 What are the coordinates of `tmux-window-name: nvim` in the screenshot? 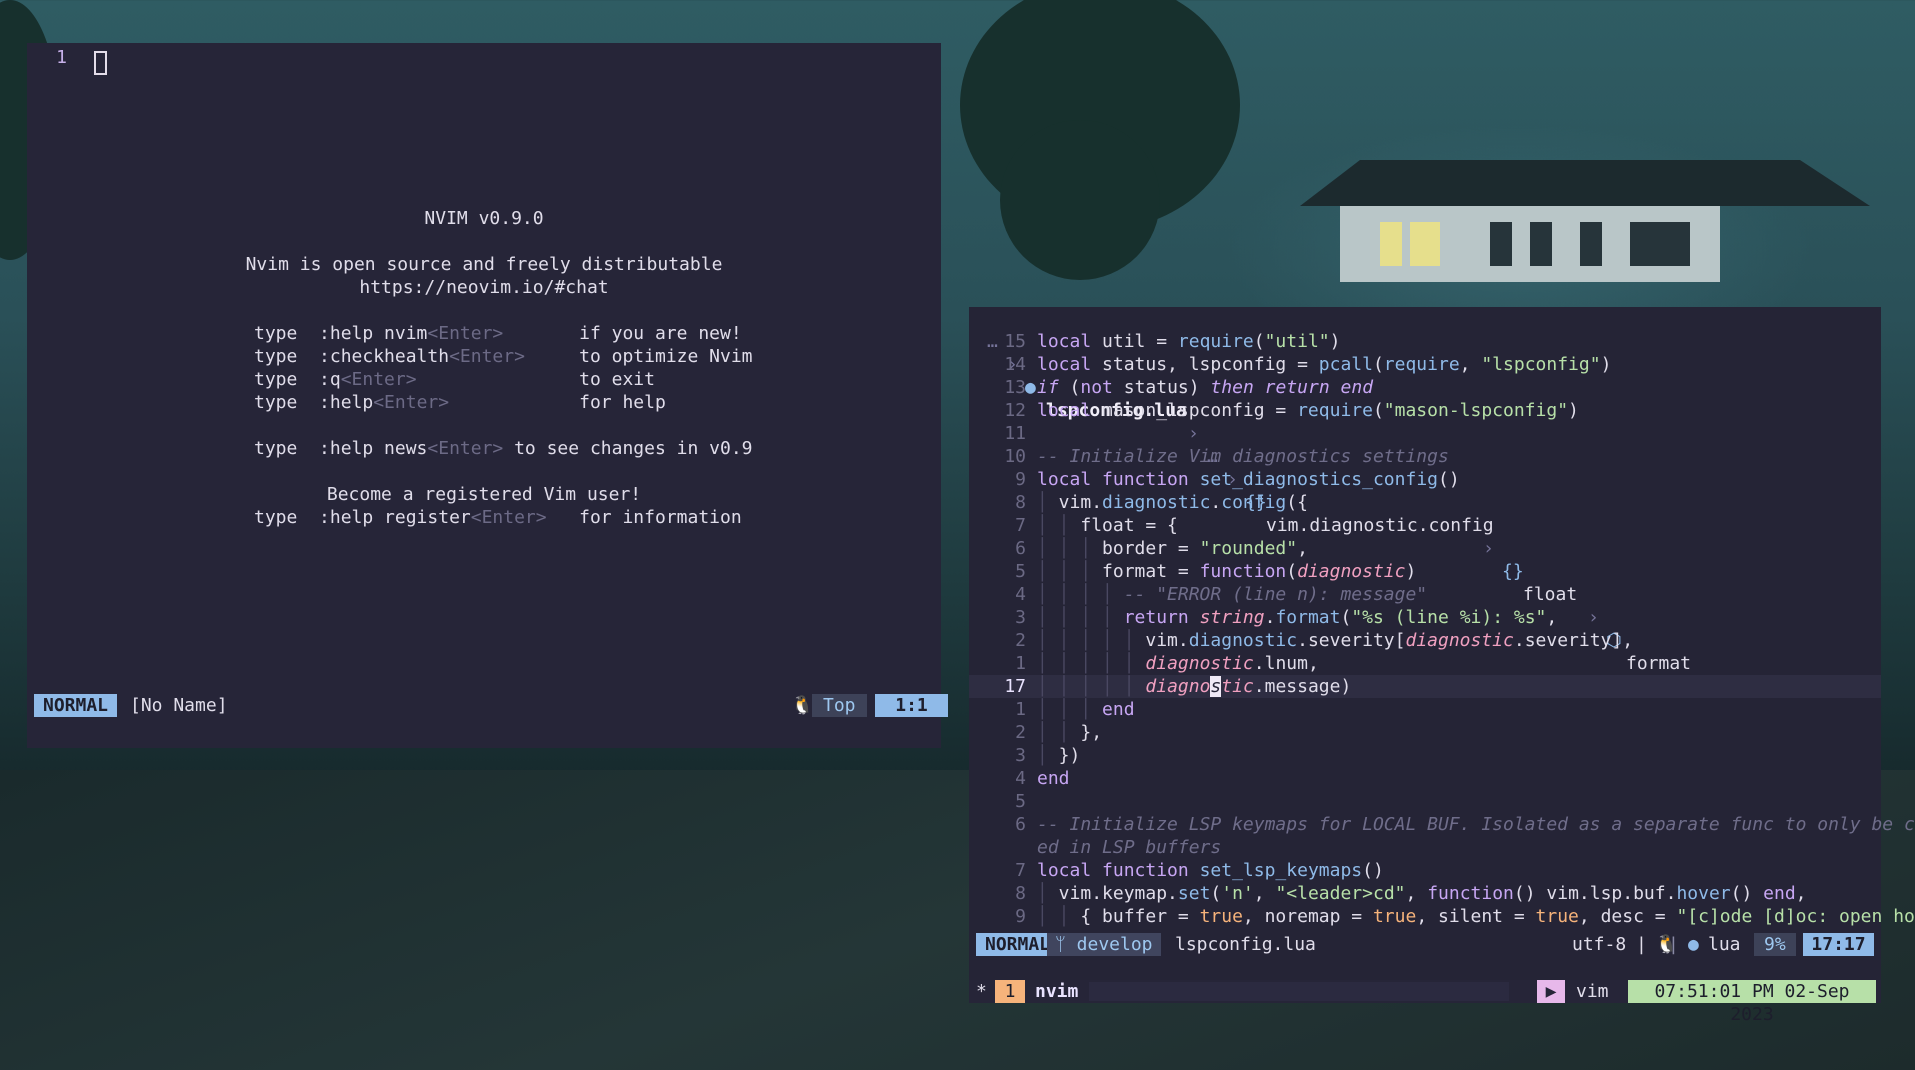 It's located at (1056, 991).